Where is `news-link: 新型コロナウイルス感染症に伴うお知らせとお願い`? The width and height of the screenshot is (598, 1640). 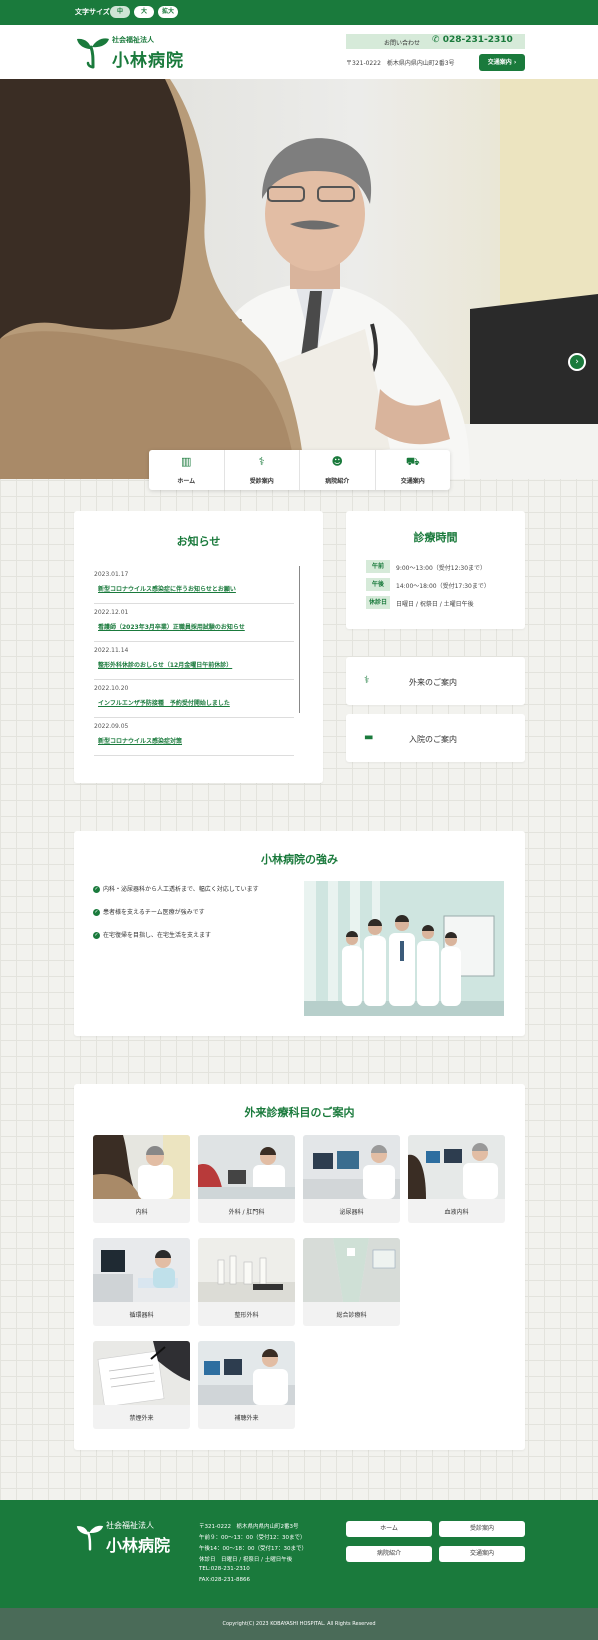 news-link: 新型コロナウイルス感染症に伴うお知らせとお願い is located at coordinates (196, 588).